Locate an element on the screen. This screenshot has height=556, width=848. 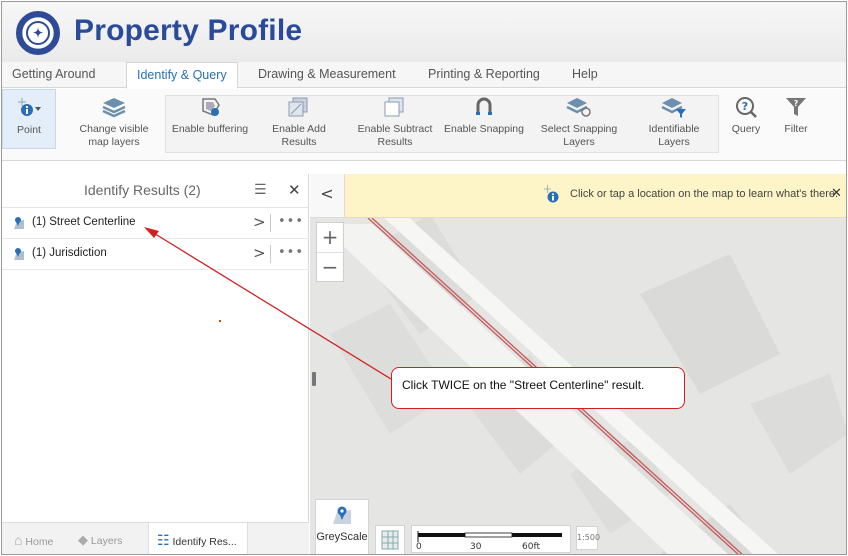
grid-ruler-icon is located at coordinates (390, 540).